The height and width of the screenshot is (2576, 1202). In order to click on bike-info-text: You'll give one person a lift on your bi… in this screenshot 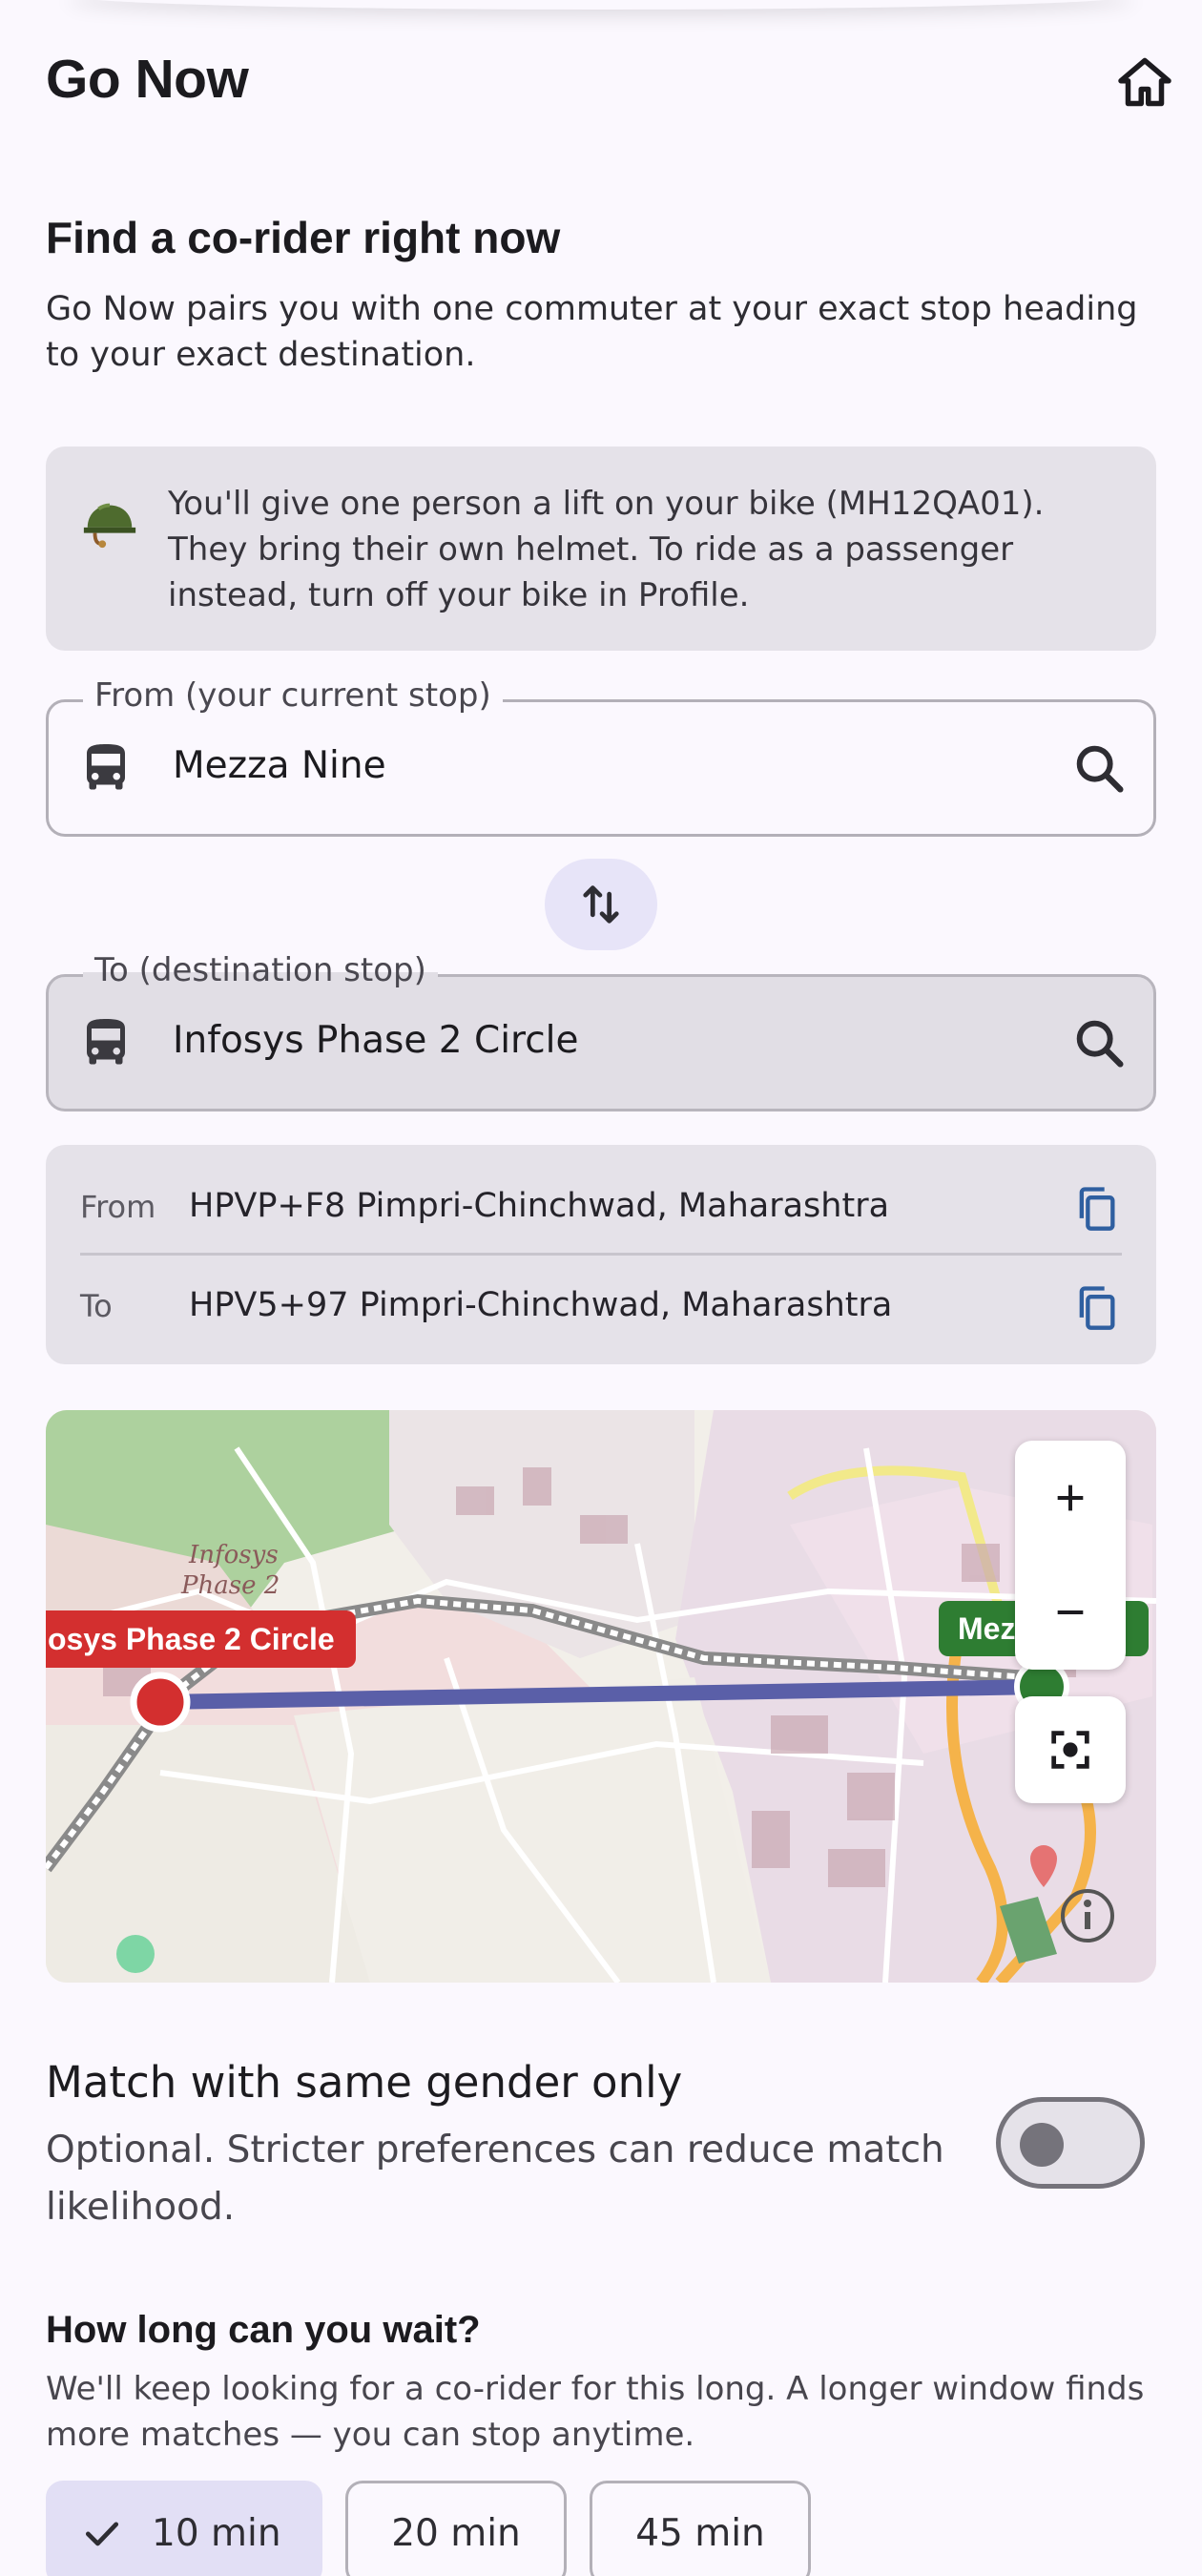, I will do `click(606, 549)`.